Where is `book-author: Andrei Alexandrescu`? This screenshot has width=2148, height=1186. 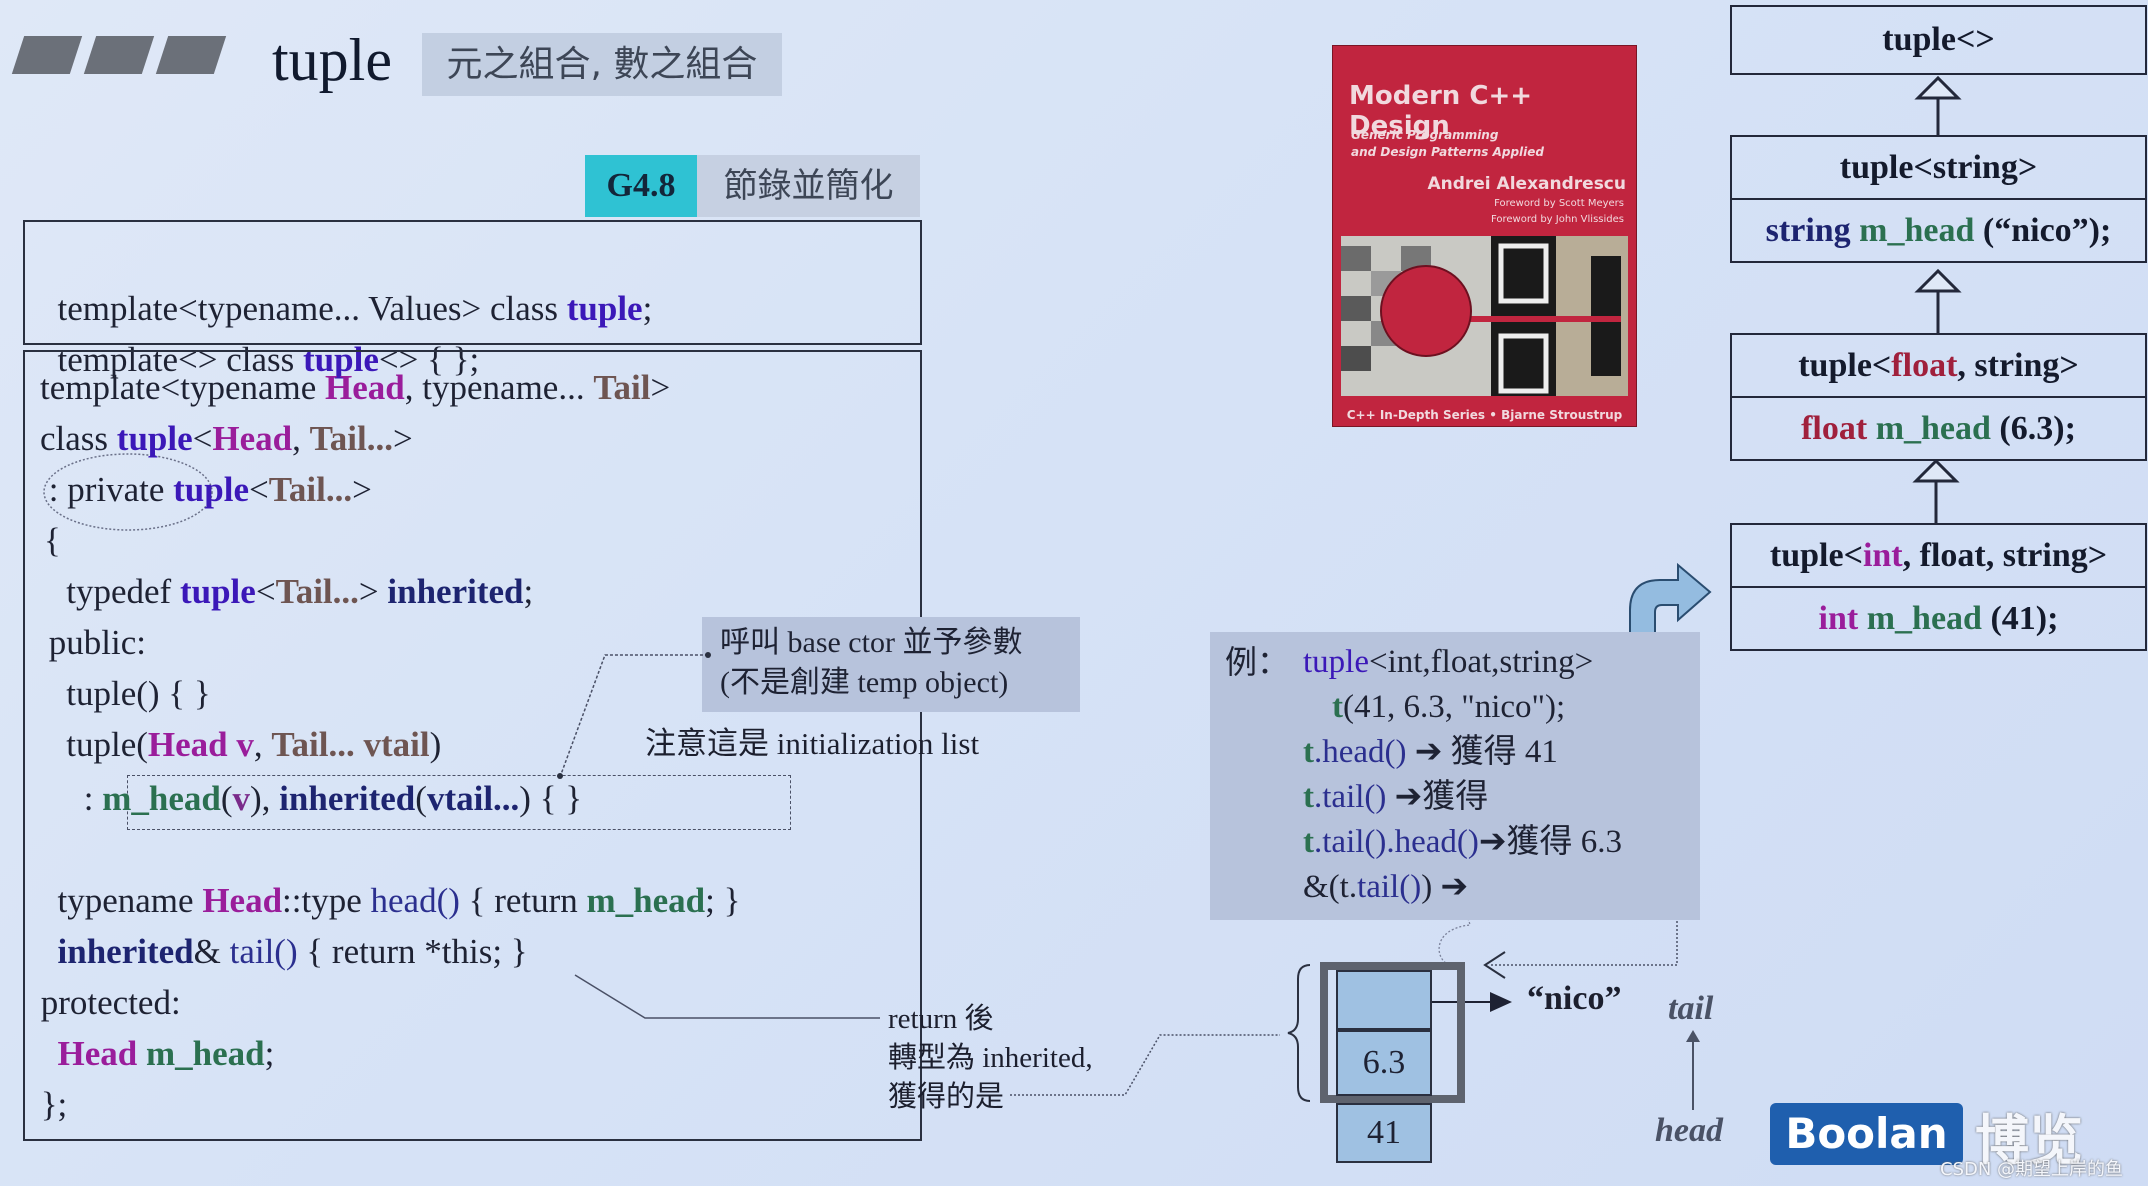
book-author: Andrei Alexandrescu is located at coordinates (1526, 184).